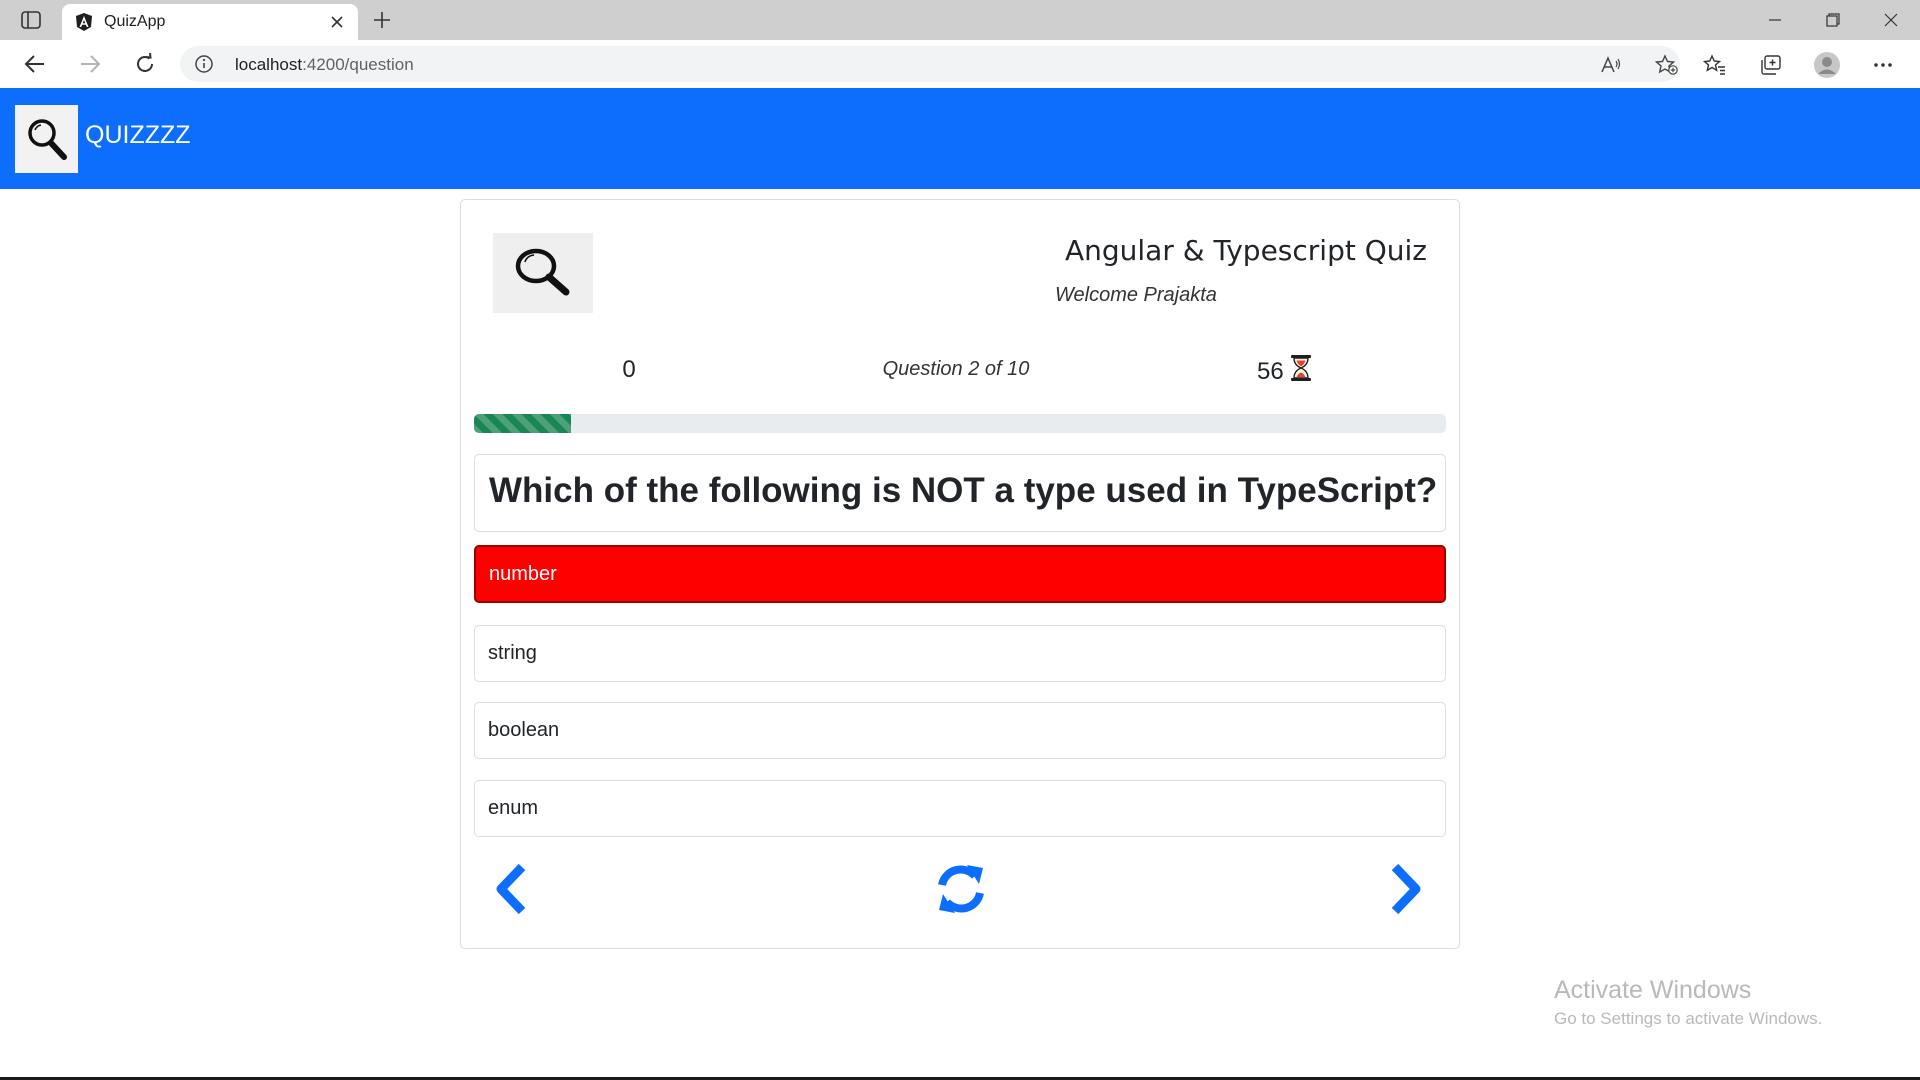  What do you see at coordinates (1833, 20) in the screenshot?
I see `restore-icon` at bounding box center [1833, 20].